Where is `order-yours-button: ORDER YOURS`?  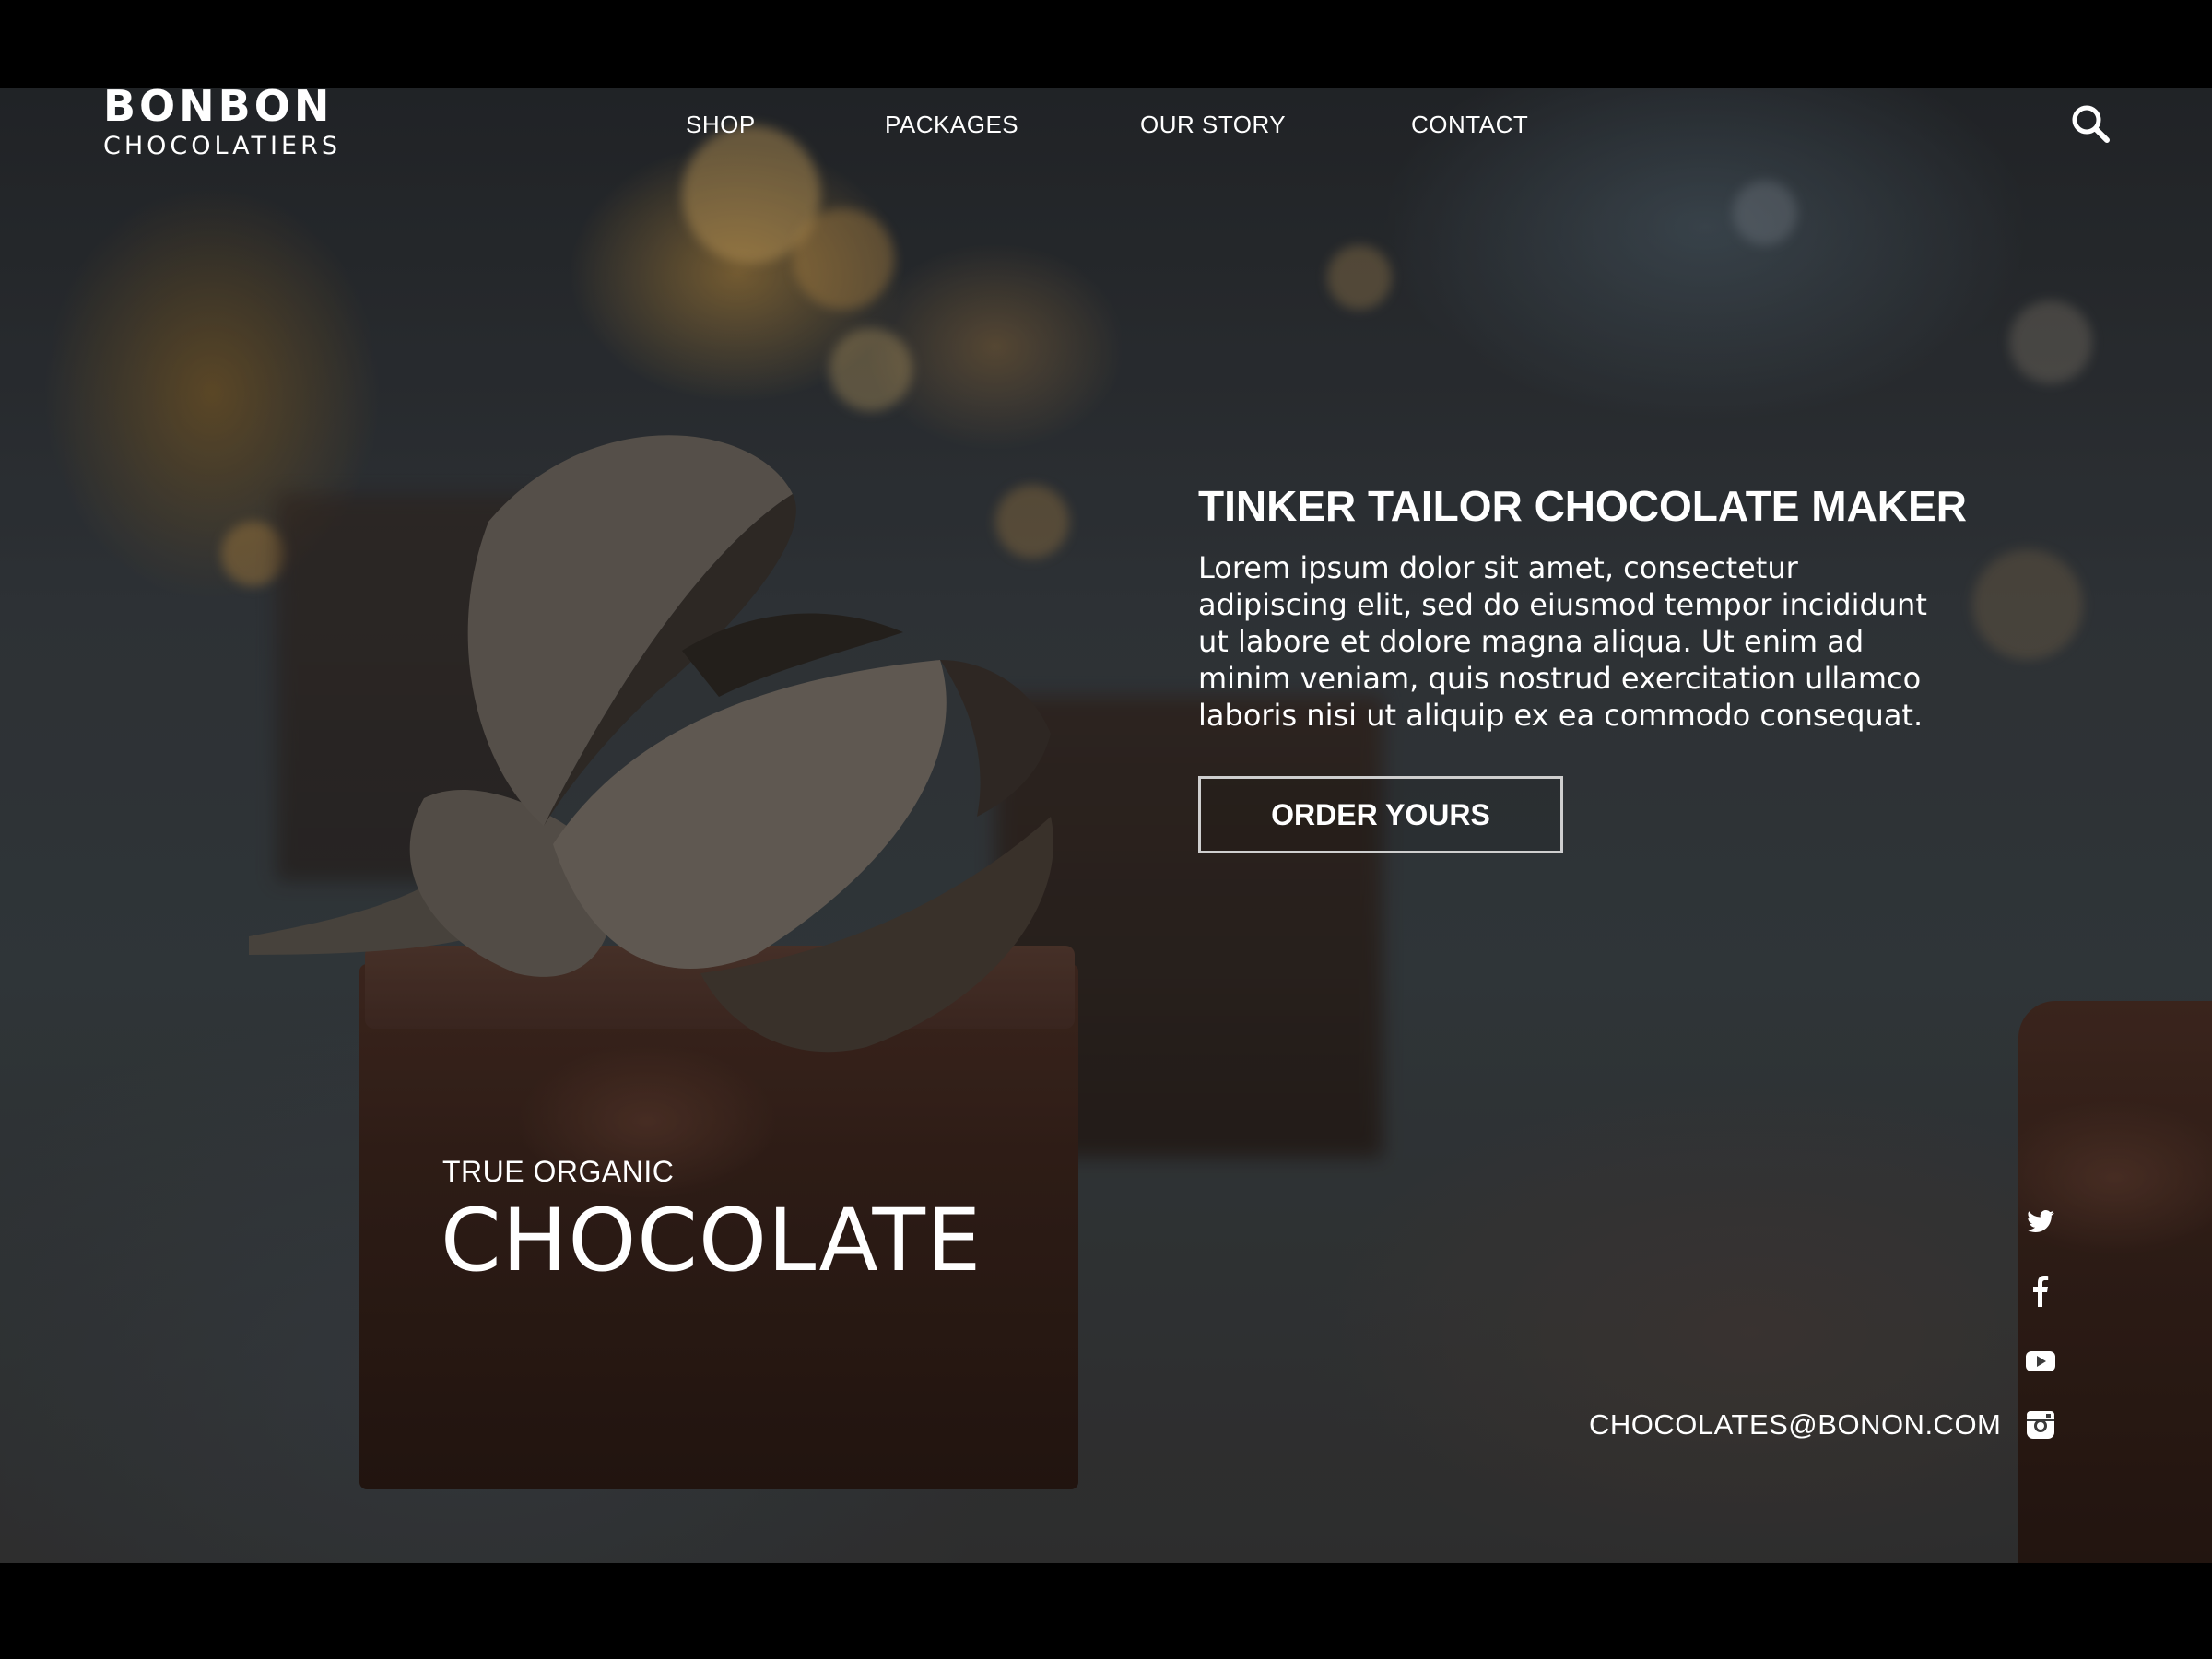 order-yours-button: ORDER YOURS is located at coordinates (1380, 814).